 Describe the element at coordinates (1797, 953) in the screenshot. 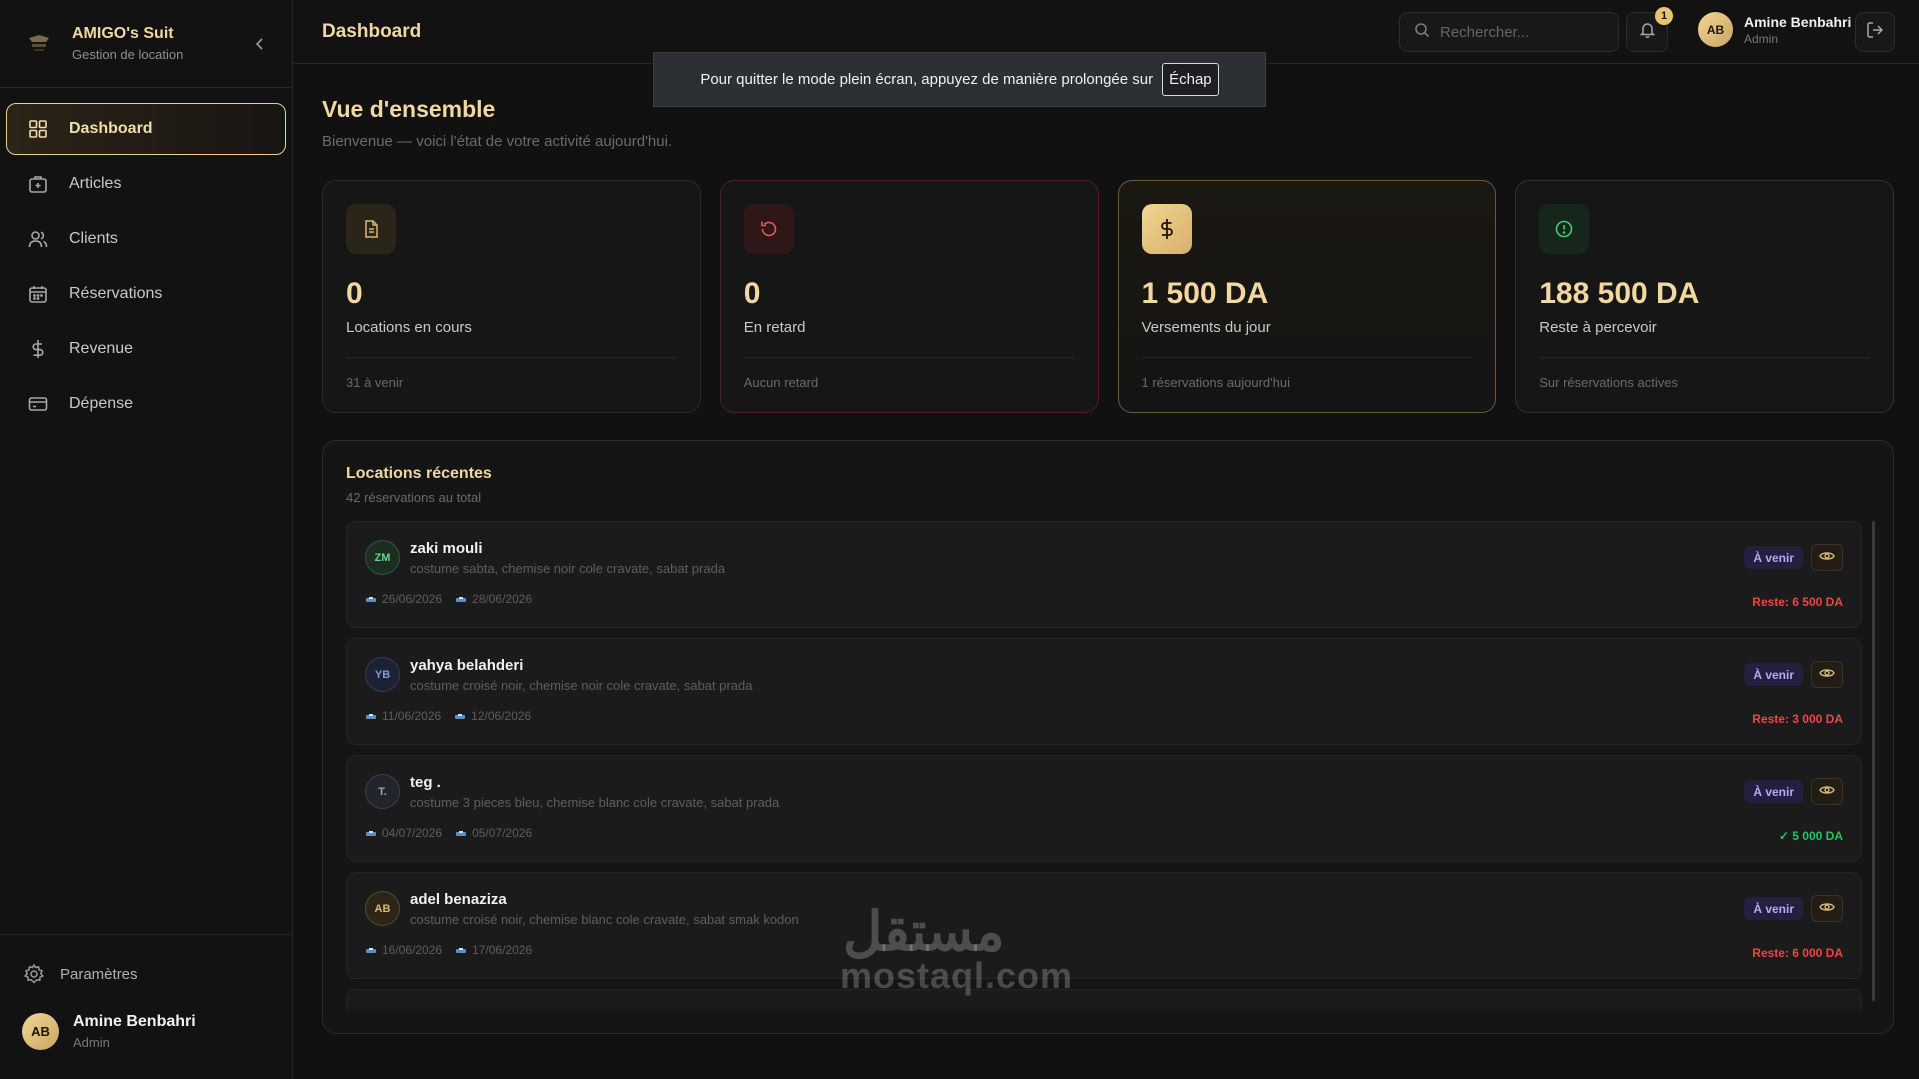

I see `amount-label: Reste: 6 000 DA` at that location.